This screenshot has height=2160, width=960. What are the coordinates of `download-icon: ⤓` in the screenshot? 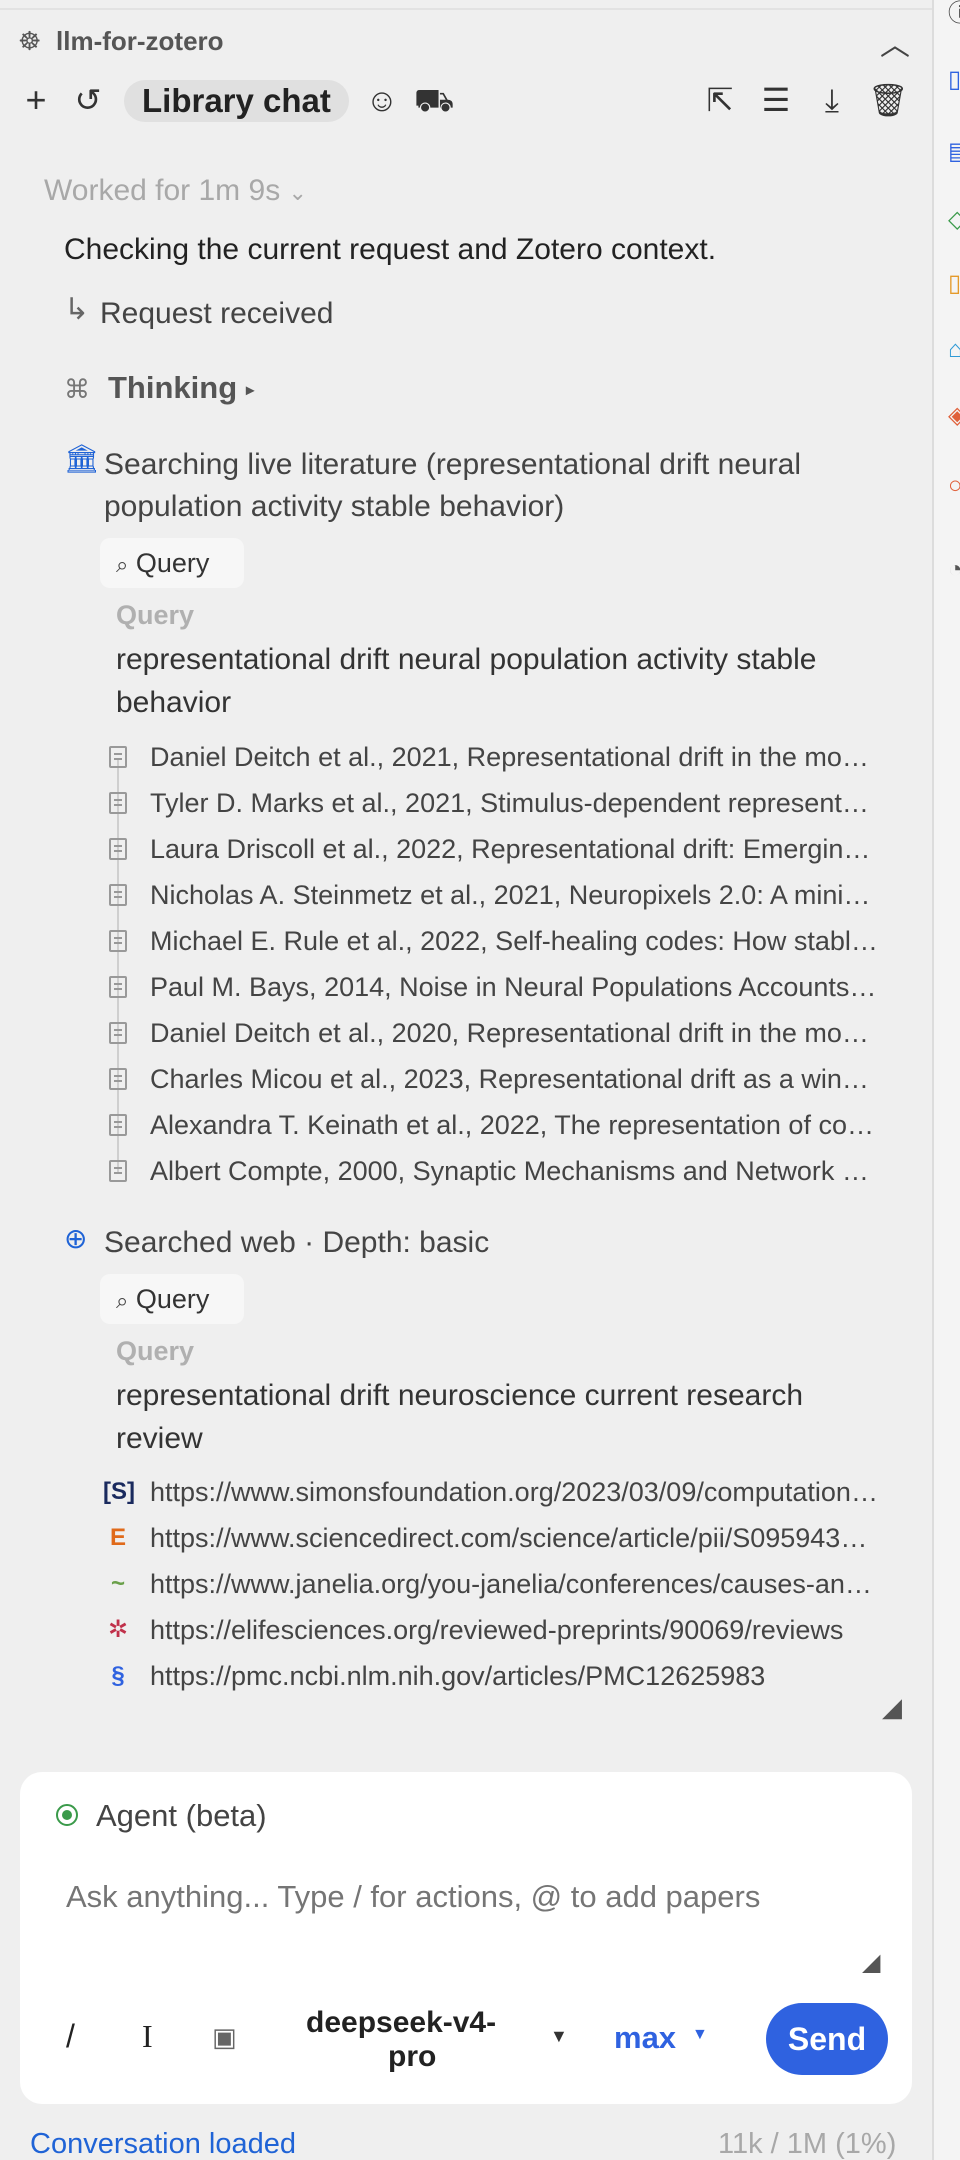 It's located at (832, 100).